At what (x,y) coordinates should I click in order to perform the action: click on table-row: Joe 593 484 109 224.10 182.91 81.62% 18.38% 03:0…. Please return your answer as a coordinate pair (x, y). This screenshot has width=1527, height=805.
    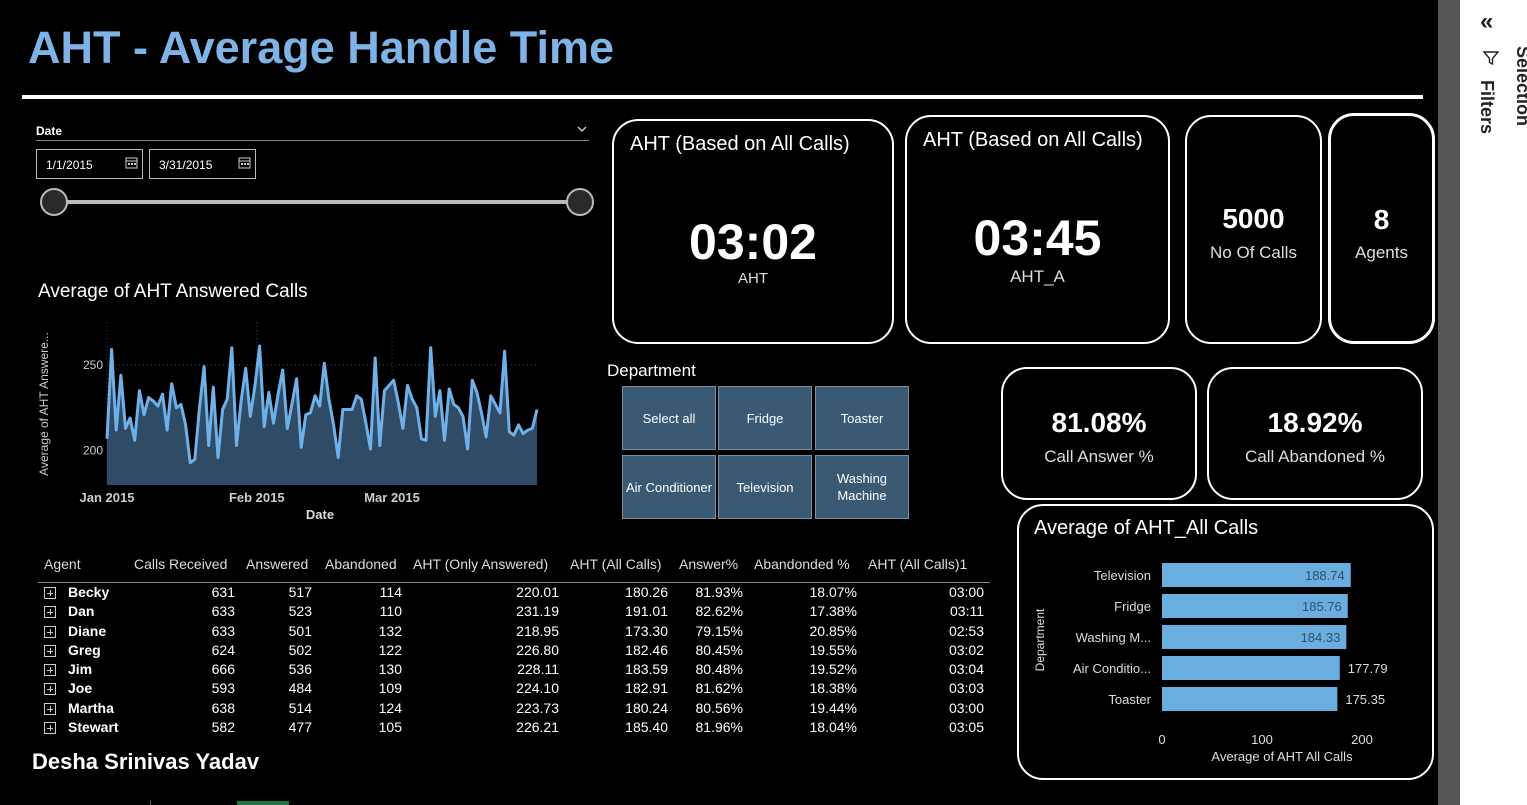
    Looking at the image, I should click on (514, 689).